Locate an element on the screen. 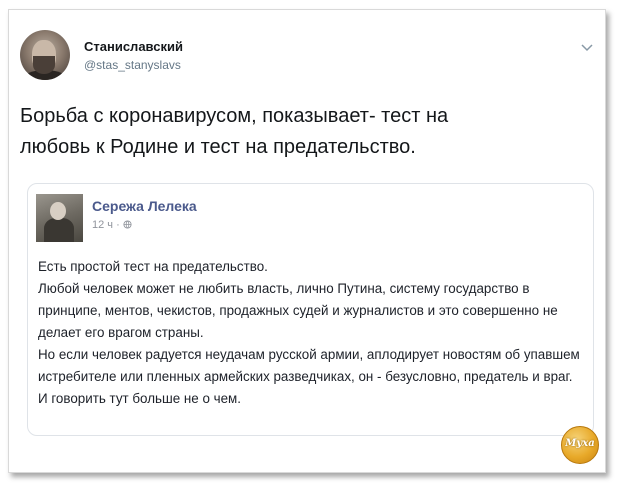  watermark-logo: Муха is located at coordinates (580, 445).